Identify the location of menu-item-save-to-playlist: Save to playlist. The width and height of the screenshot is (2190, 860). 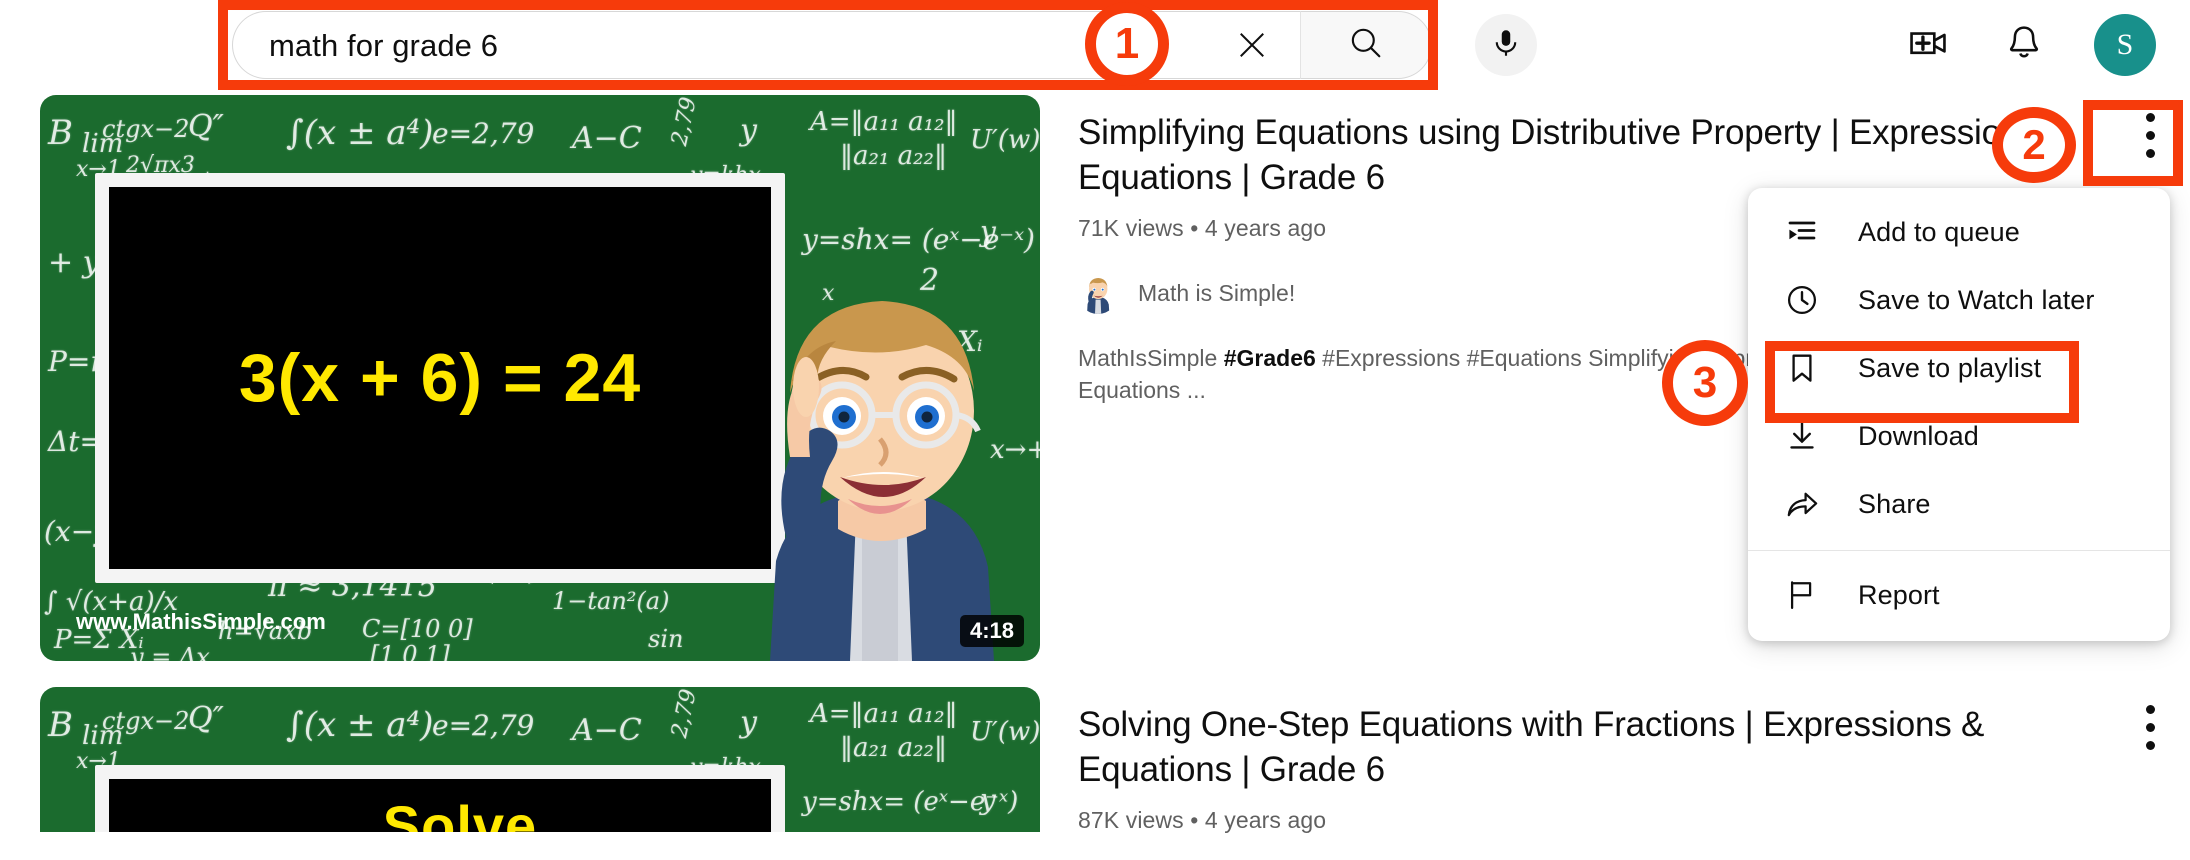
(1959, 368).